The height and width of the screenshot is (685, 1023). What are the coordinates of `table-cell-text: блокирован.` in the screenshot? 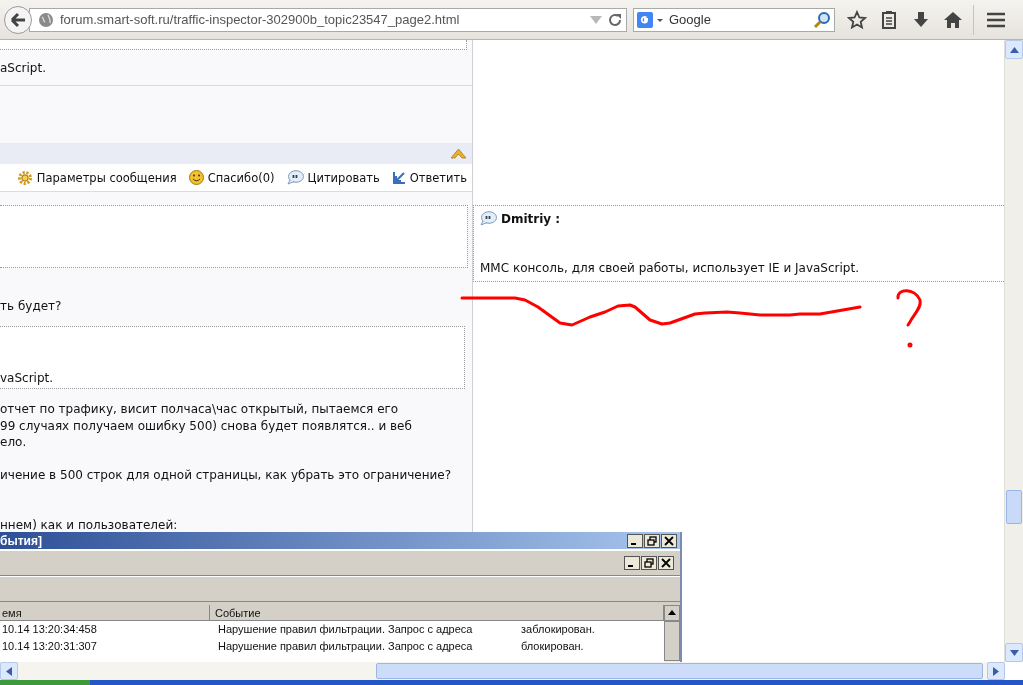 It's located at (552, 646).